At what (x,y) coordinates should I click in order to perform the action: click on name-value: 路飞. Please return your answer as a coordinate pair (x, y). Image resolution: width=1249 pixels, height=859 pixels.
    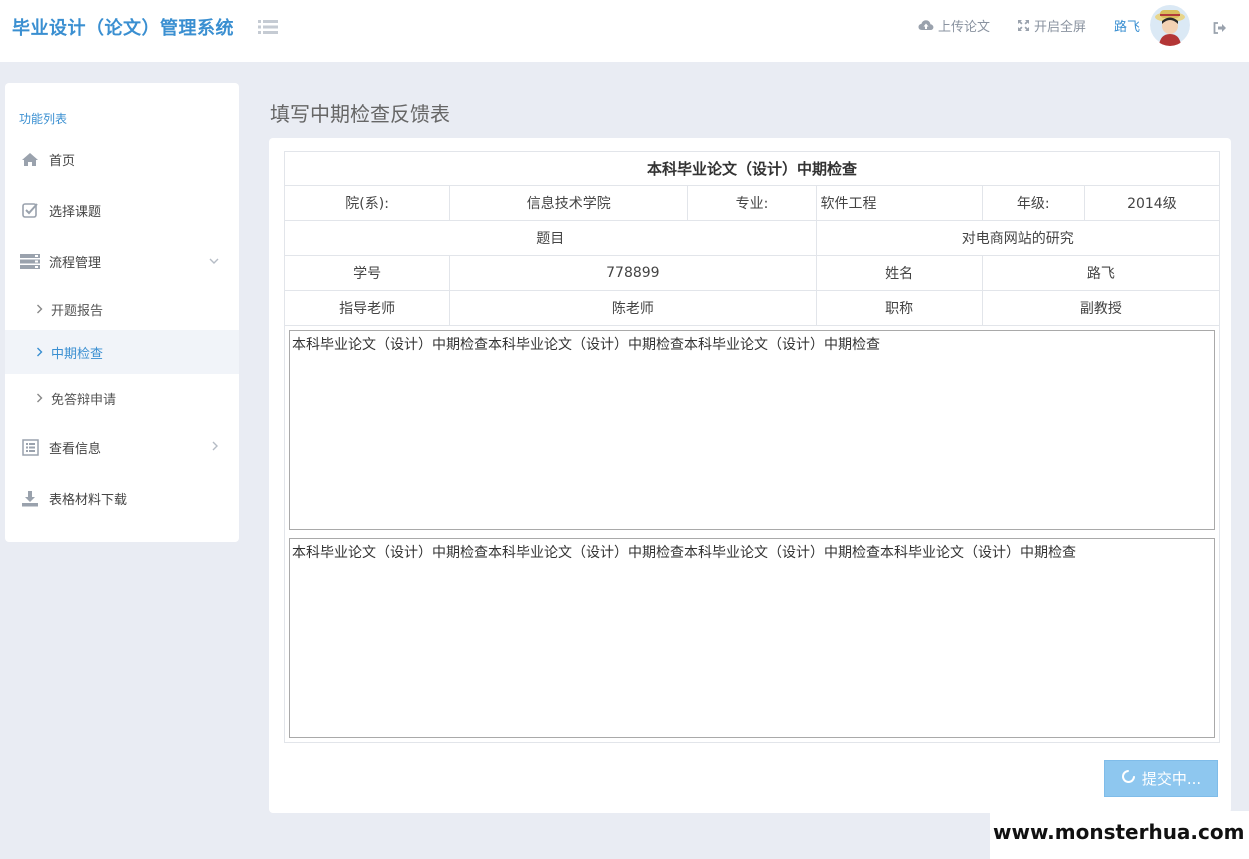
    Looking at the image, I should click on (1101, 273).